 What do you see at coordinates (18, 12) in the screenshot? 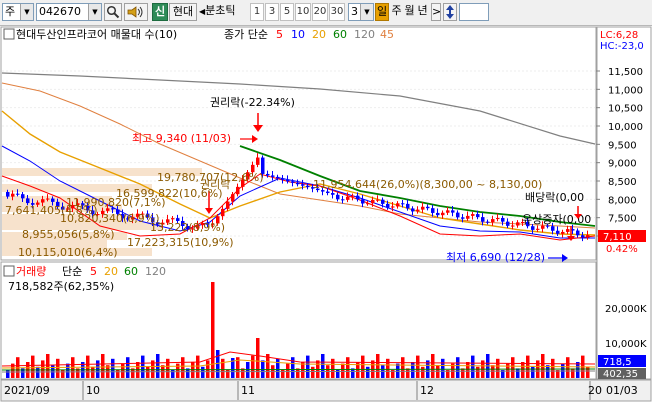
I see `main-select: 주 ▼` at bounding box center [18, 12].